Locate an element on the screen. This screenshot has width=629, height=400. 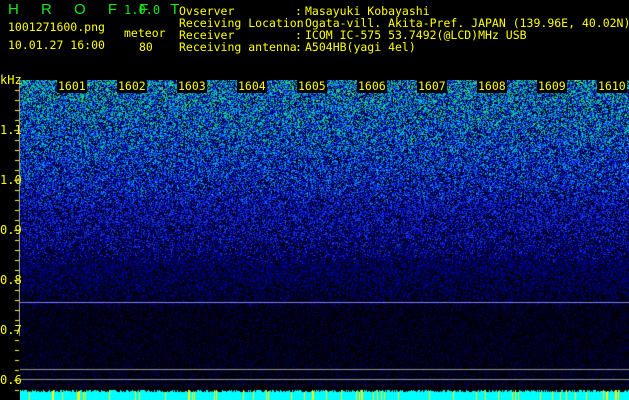
info-value-antenna: A504HB(yagi 4el) is located at coordinates (360, 47).